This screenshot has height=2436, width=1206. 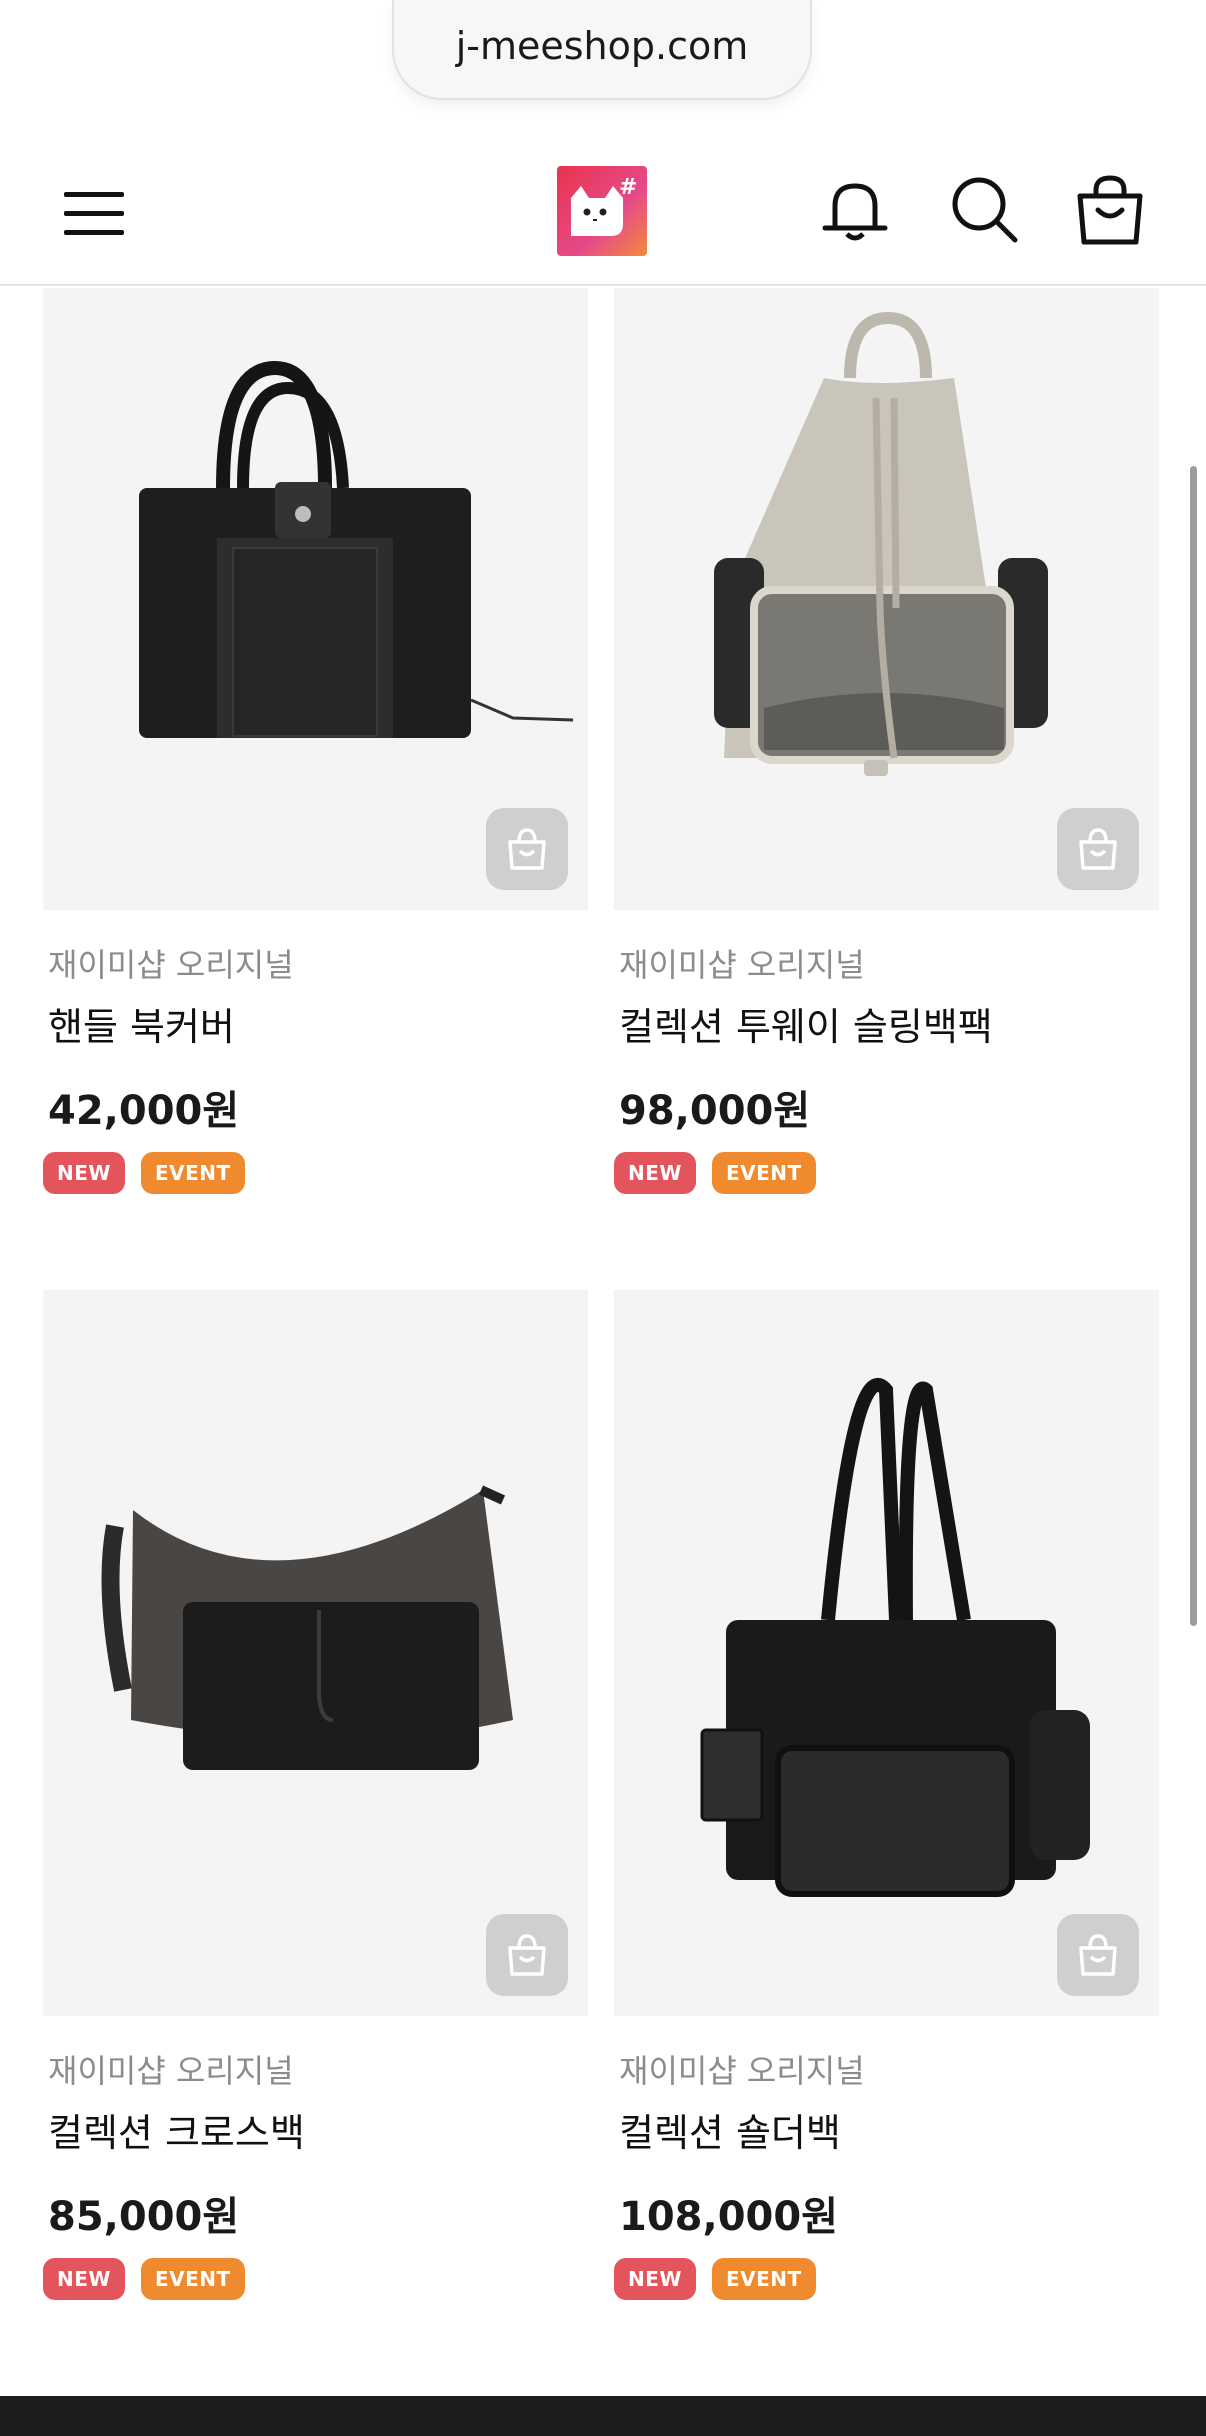 I want to click on shopping-bag-icon, so click(x=1110, y=210).